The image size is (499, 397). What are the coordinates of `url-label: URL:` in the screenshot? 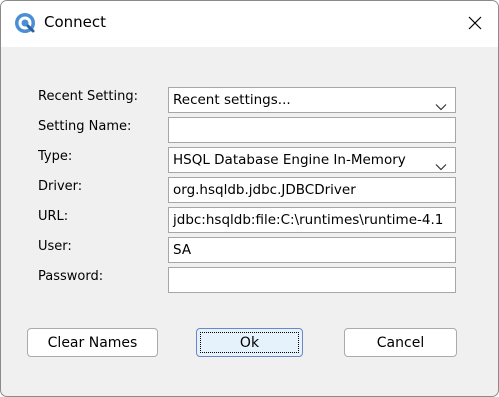 It's located at (53, 216).